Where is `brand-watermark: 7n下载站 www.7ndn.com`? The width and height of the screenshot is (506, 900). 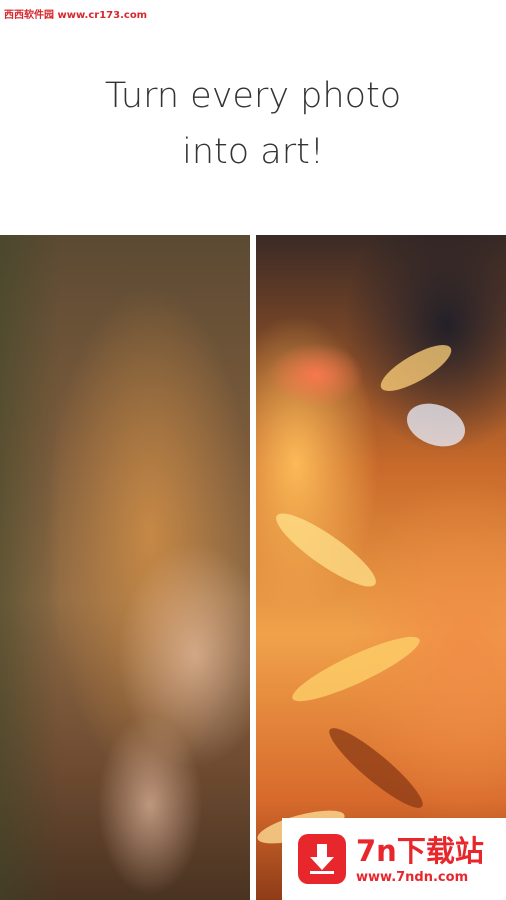 brand-watermark: 7n下载站 www.7ndn.com is located at coordinates (394, 859).